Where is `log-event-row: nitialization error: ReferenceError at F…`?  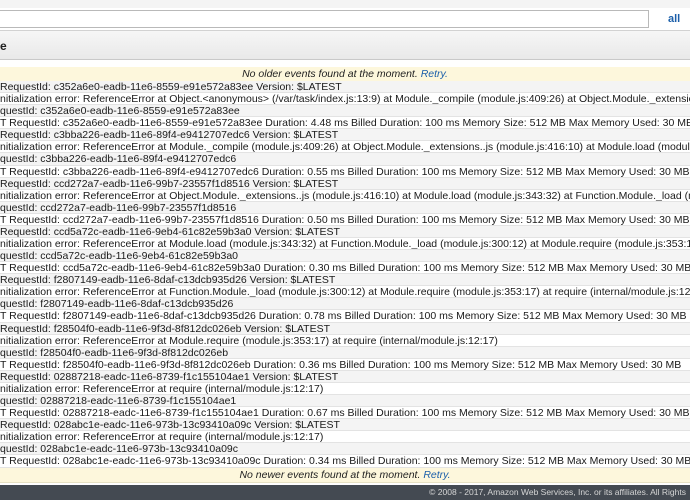 log-event-row: nitialization error: ReferenceError at F… is located at coordinates (345, 292).